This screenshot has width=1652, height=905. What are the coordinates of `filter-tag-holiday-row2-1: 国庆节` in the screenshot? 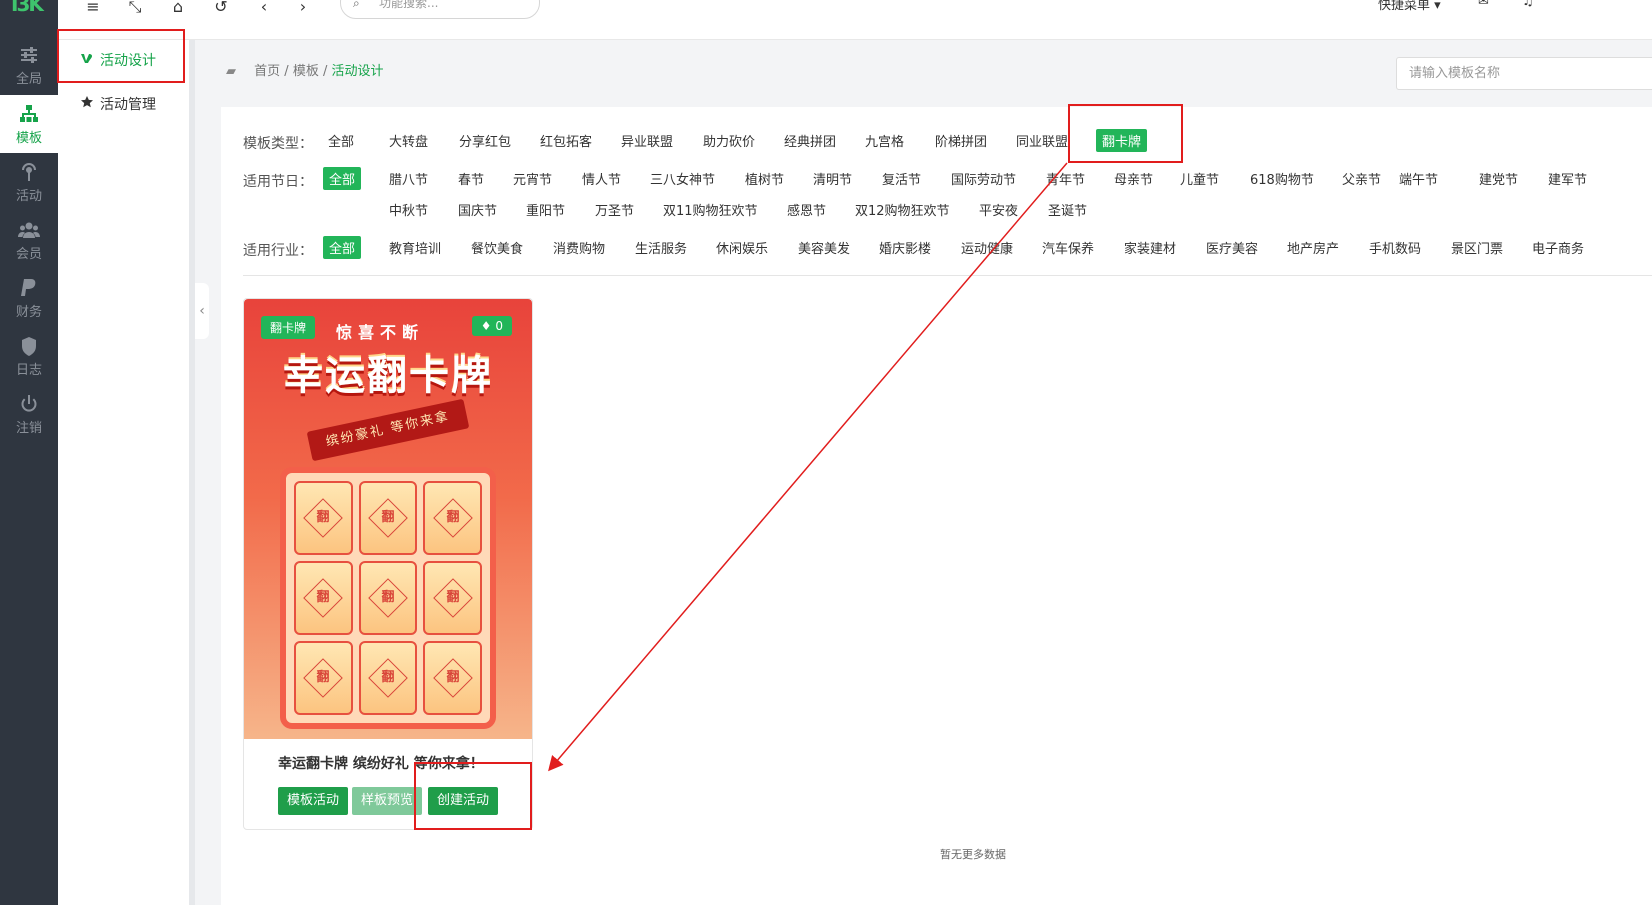 It's located at (477, 209).